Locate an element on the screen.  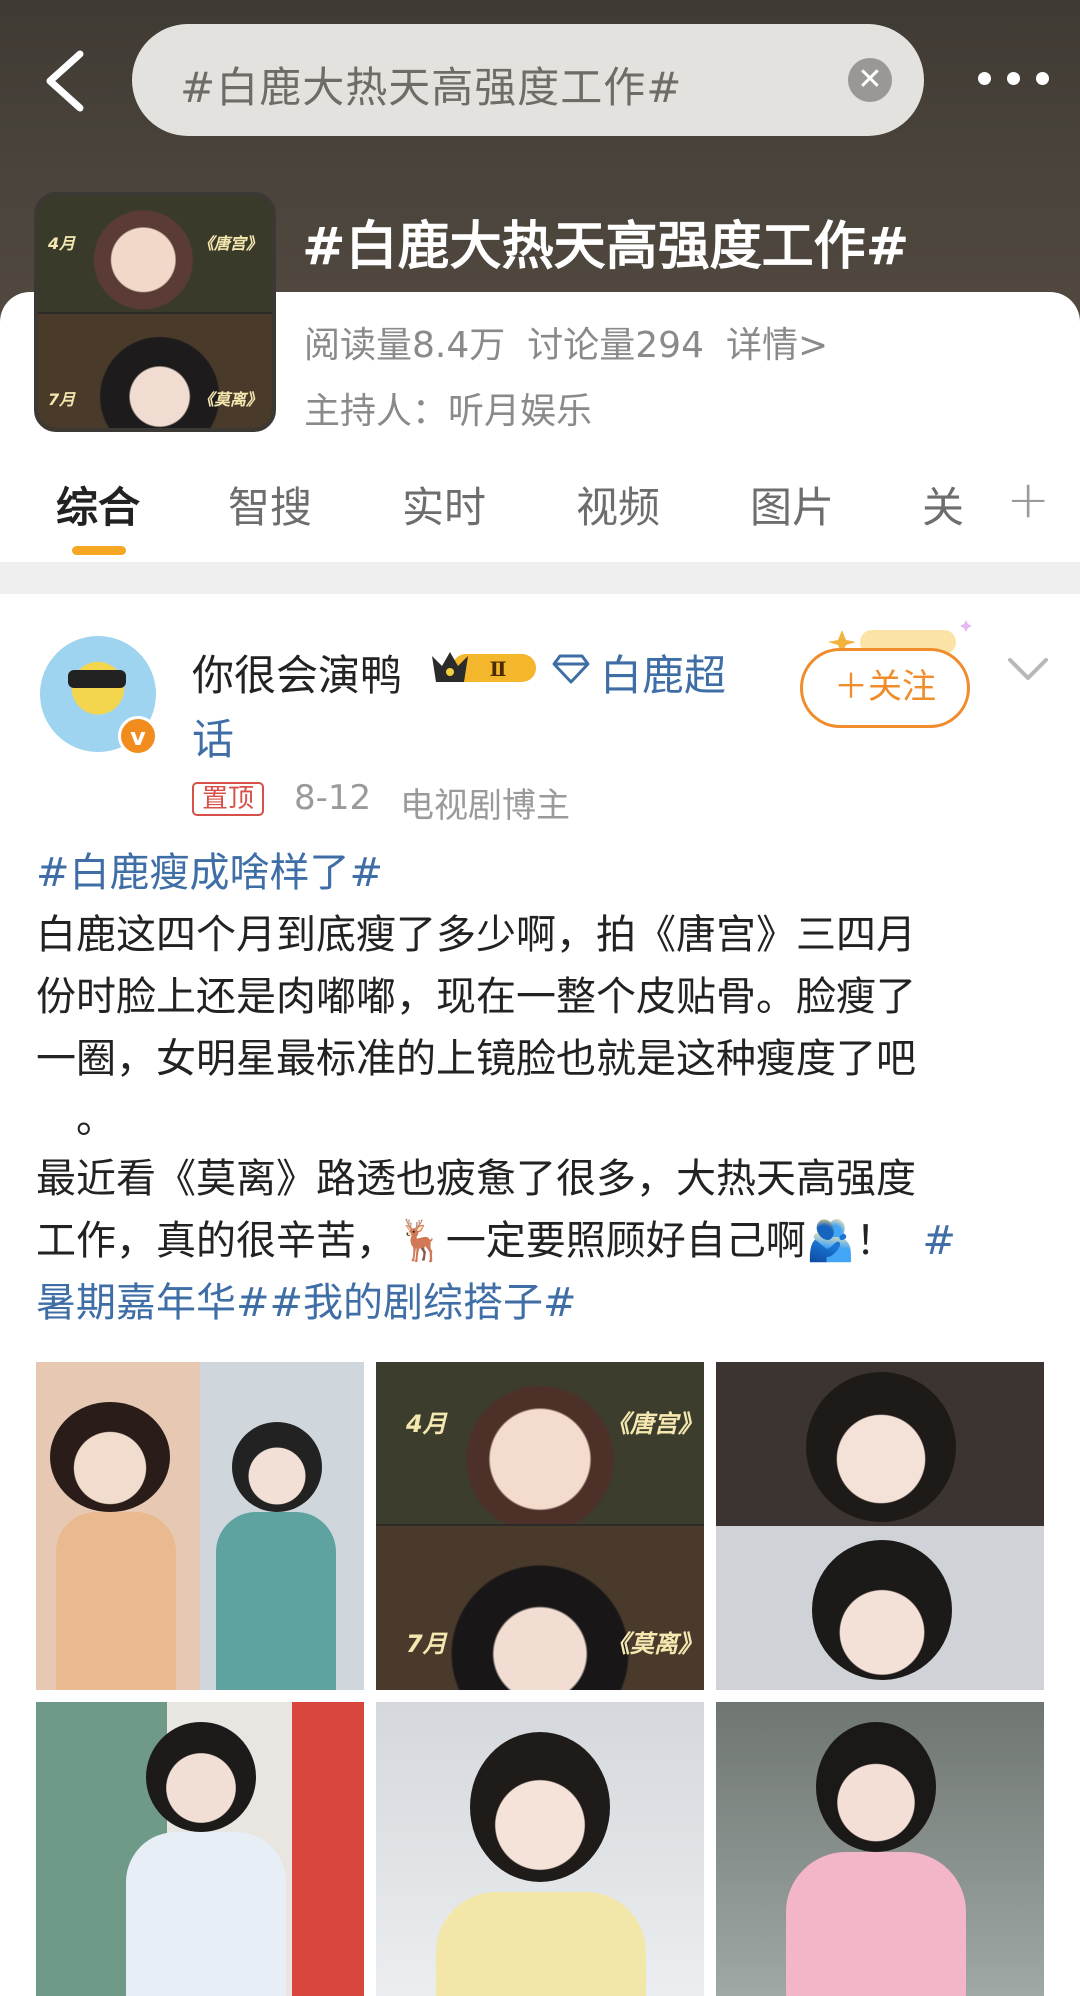
hashtag-link: #白鹿瘦成啥样了# is located at coordinates (209, 873).